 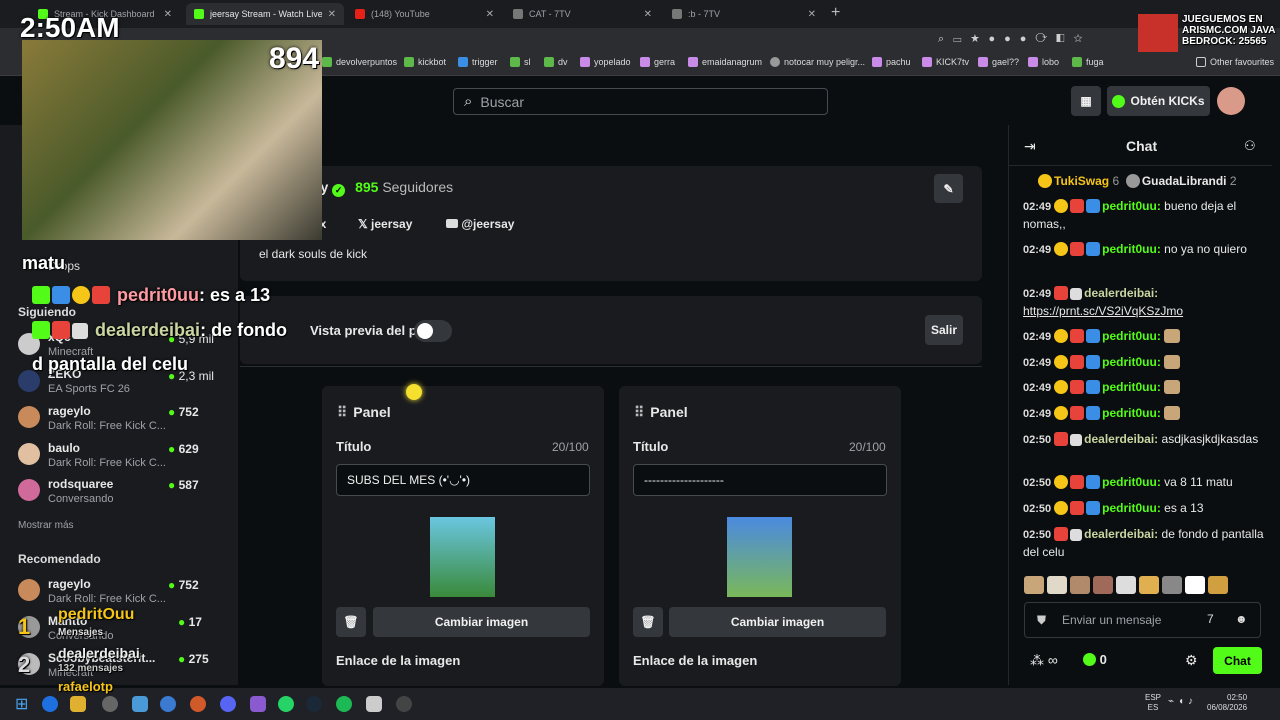 I want to click on divider, so click(x=1140, y=165).